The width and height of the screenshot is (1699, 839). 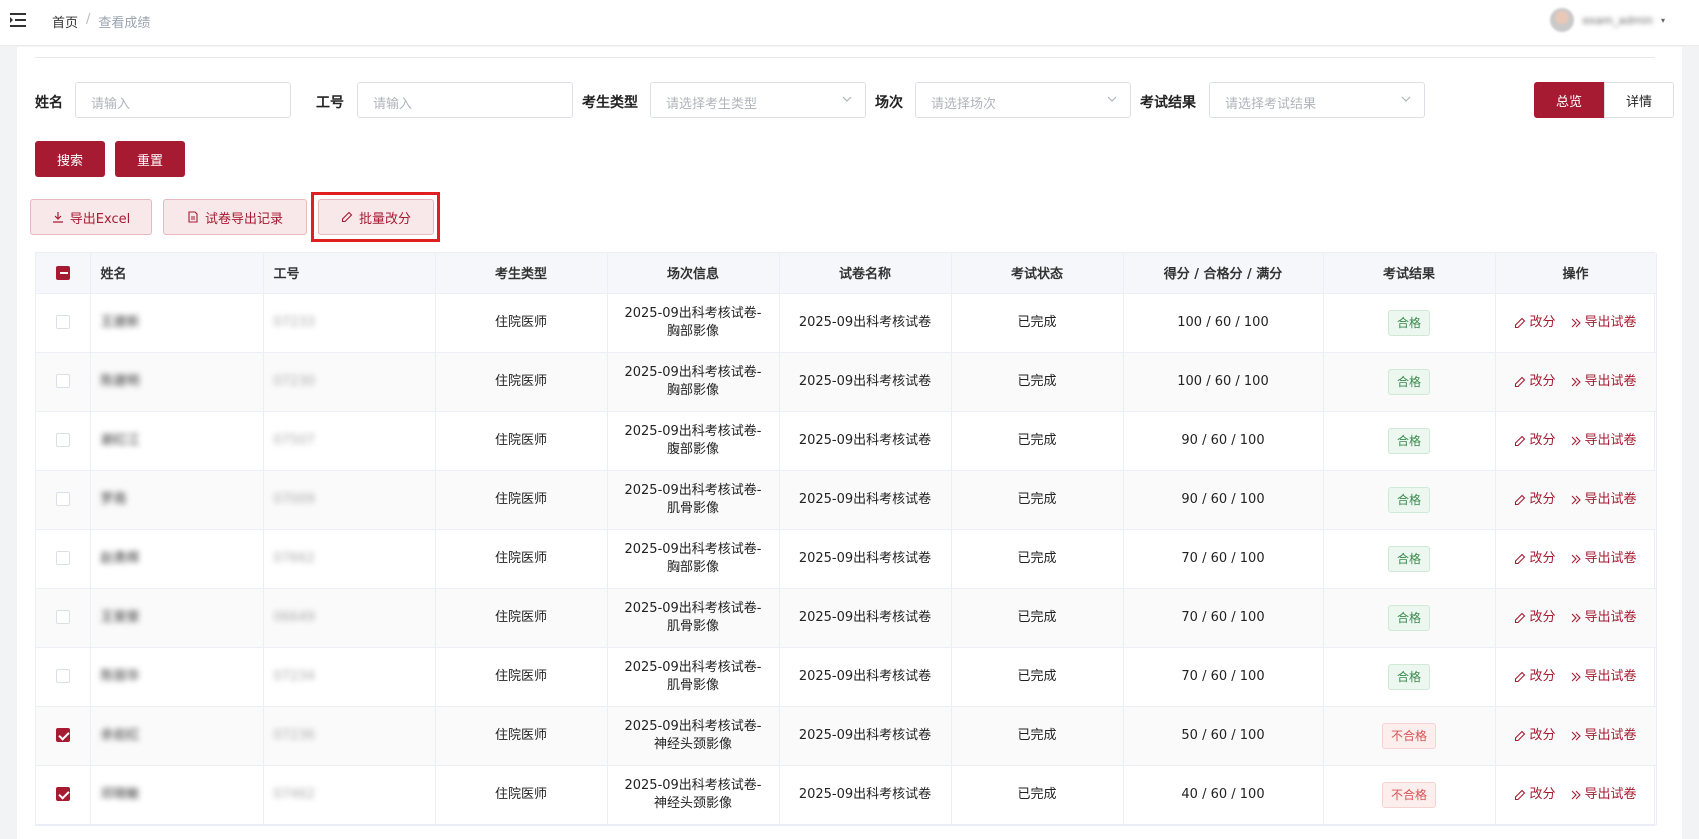 What do you see at coordinates (1562, 20) in the screenshot?
I see `avatar` at bounding box center [1562, 20].